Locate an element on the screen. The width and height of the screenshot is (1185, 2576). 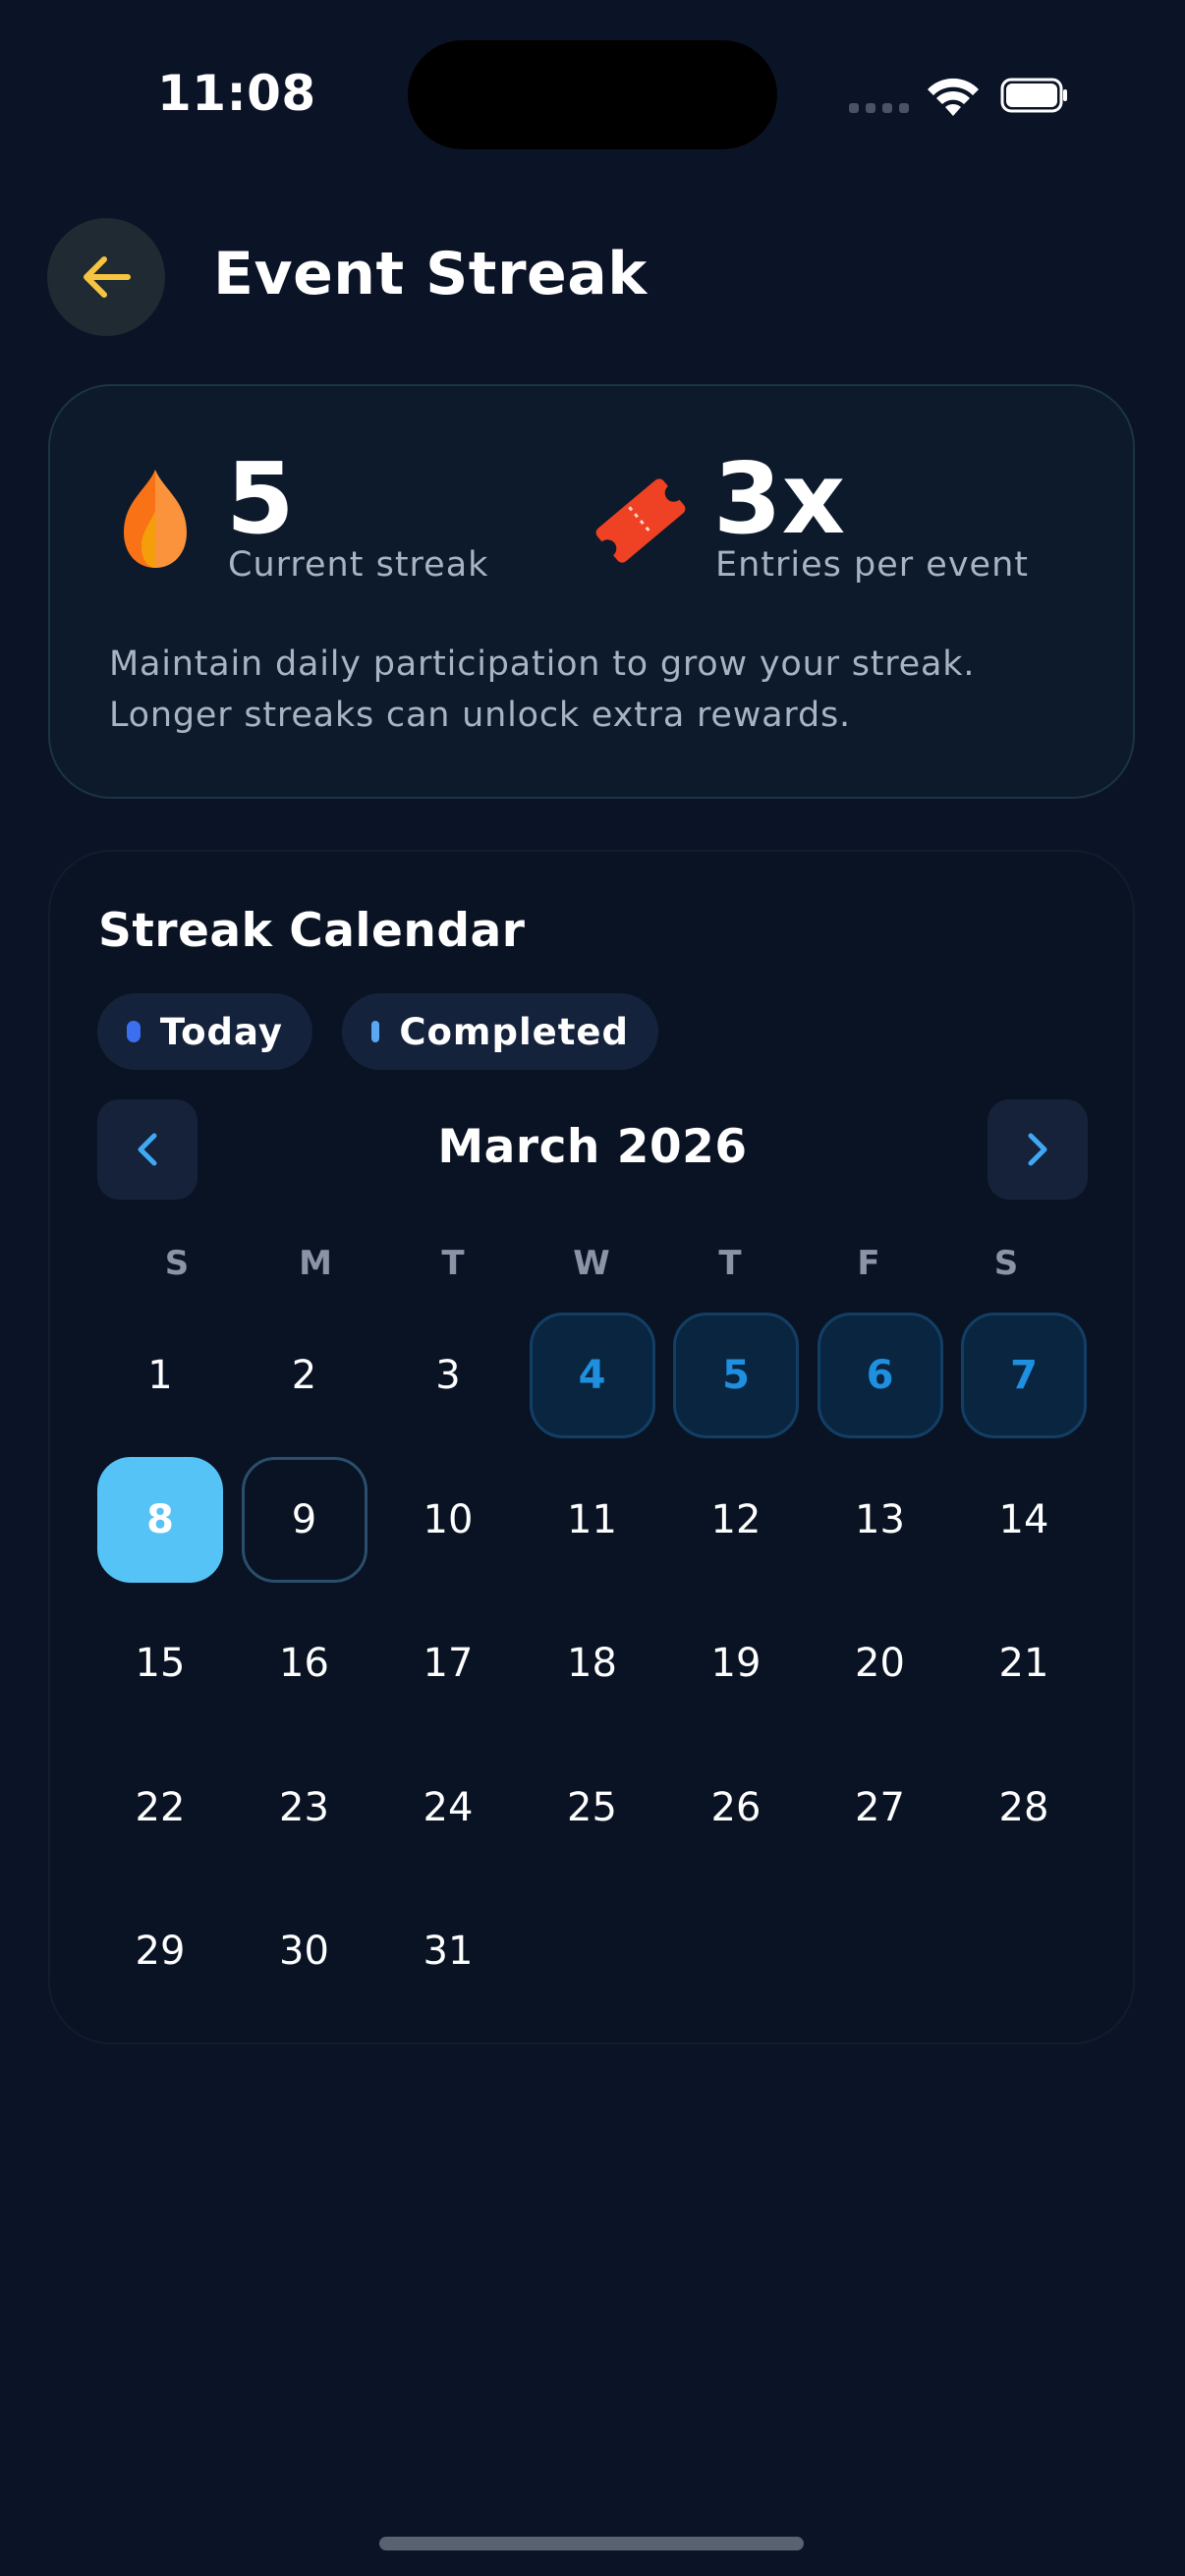
calendar-day: 20 is located at coordinates (881, 1663).